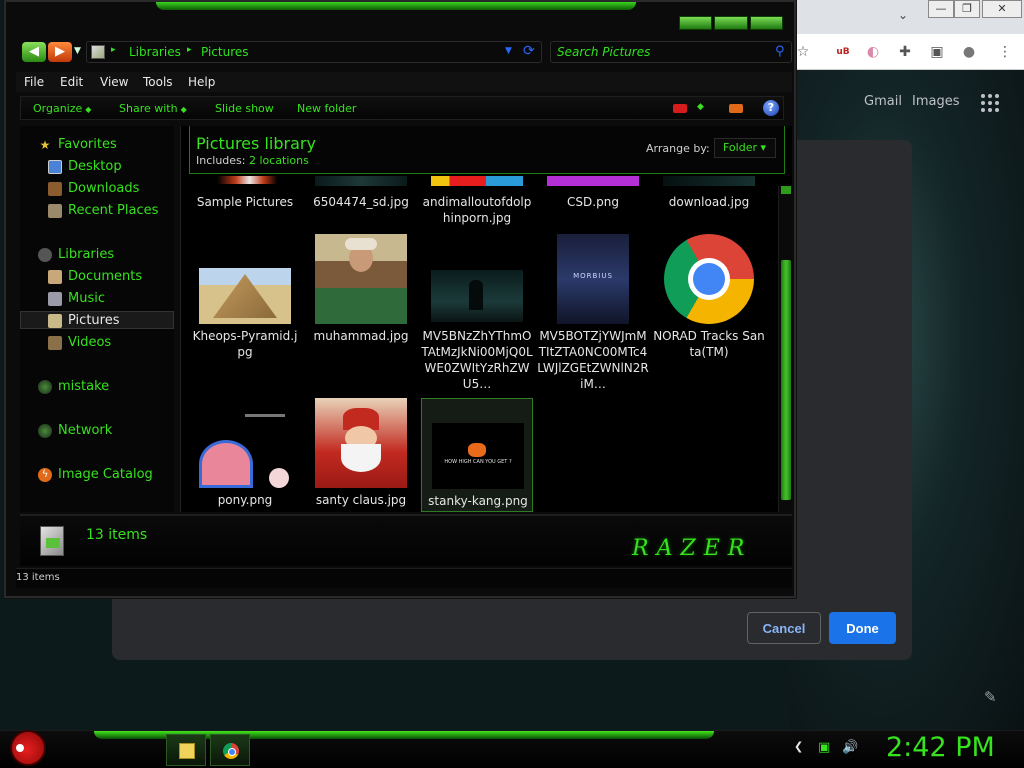 This screenshot has height=768, width=1024. I want to click on chevron-down-icon: ▾, so click(763, 147).